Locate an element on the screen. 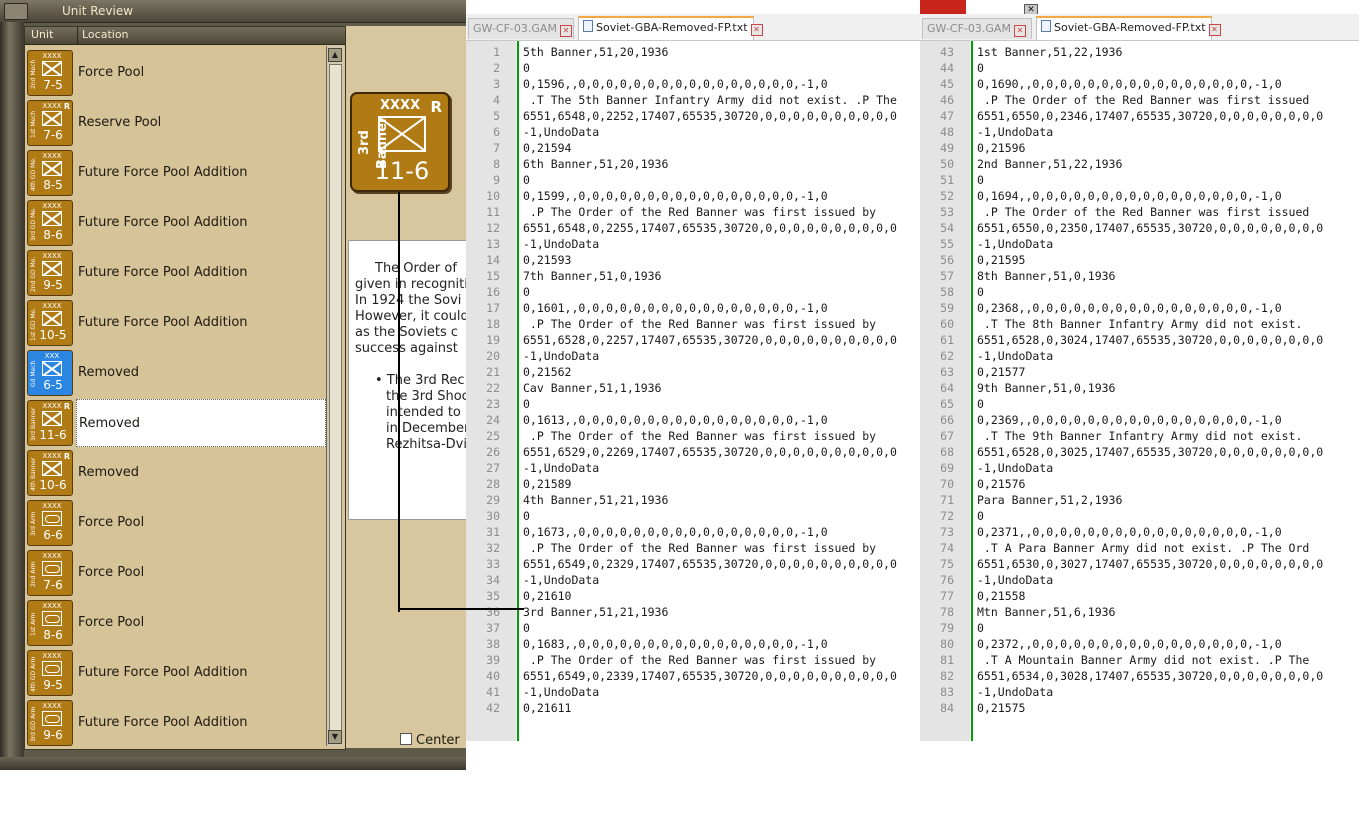 This screenshot has width=1359, height=826. unit-counter: 3rd GD Me. XXXX 8-6 is located at coordinates (50, 223).